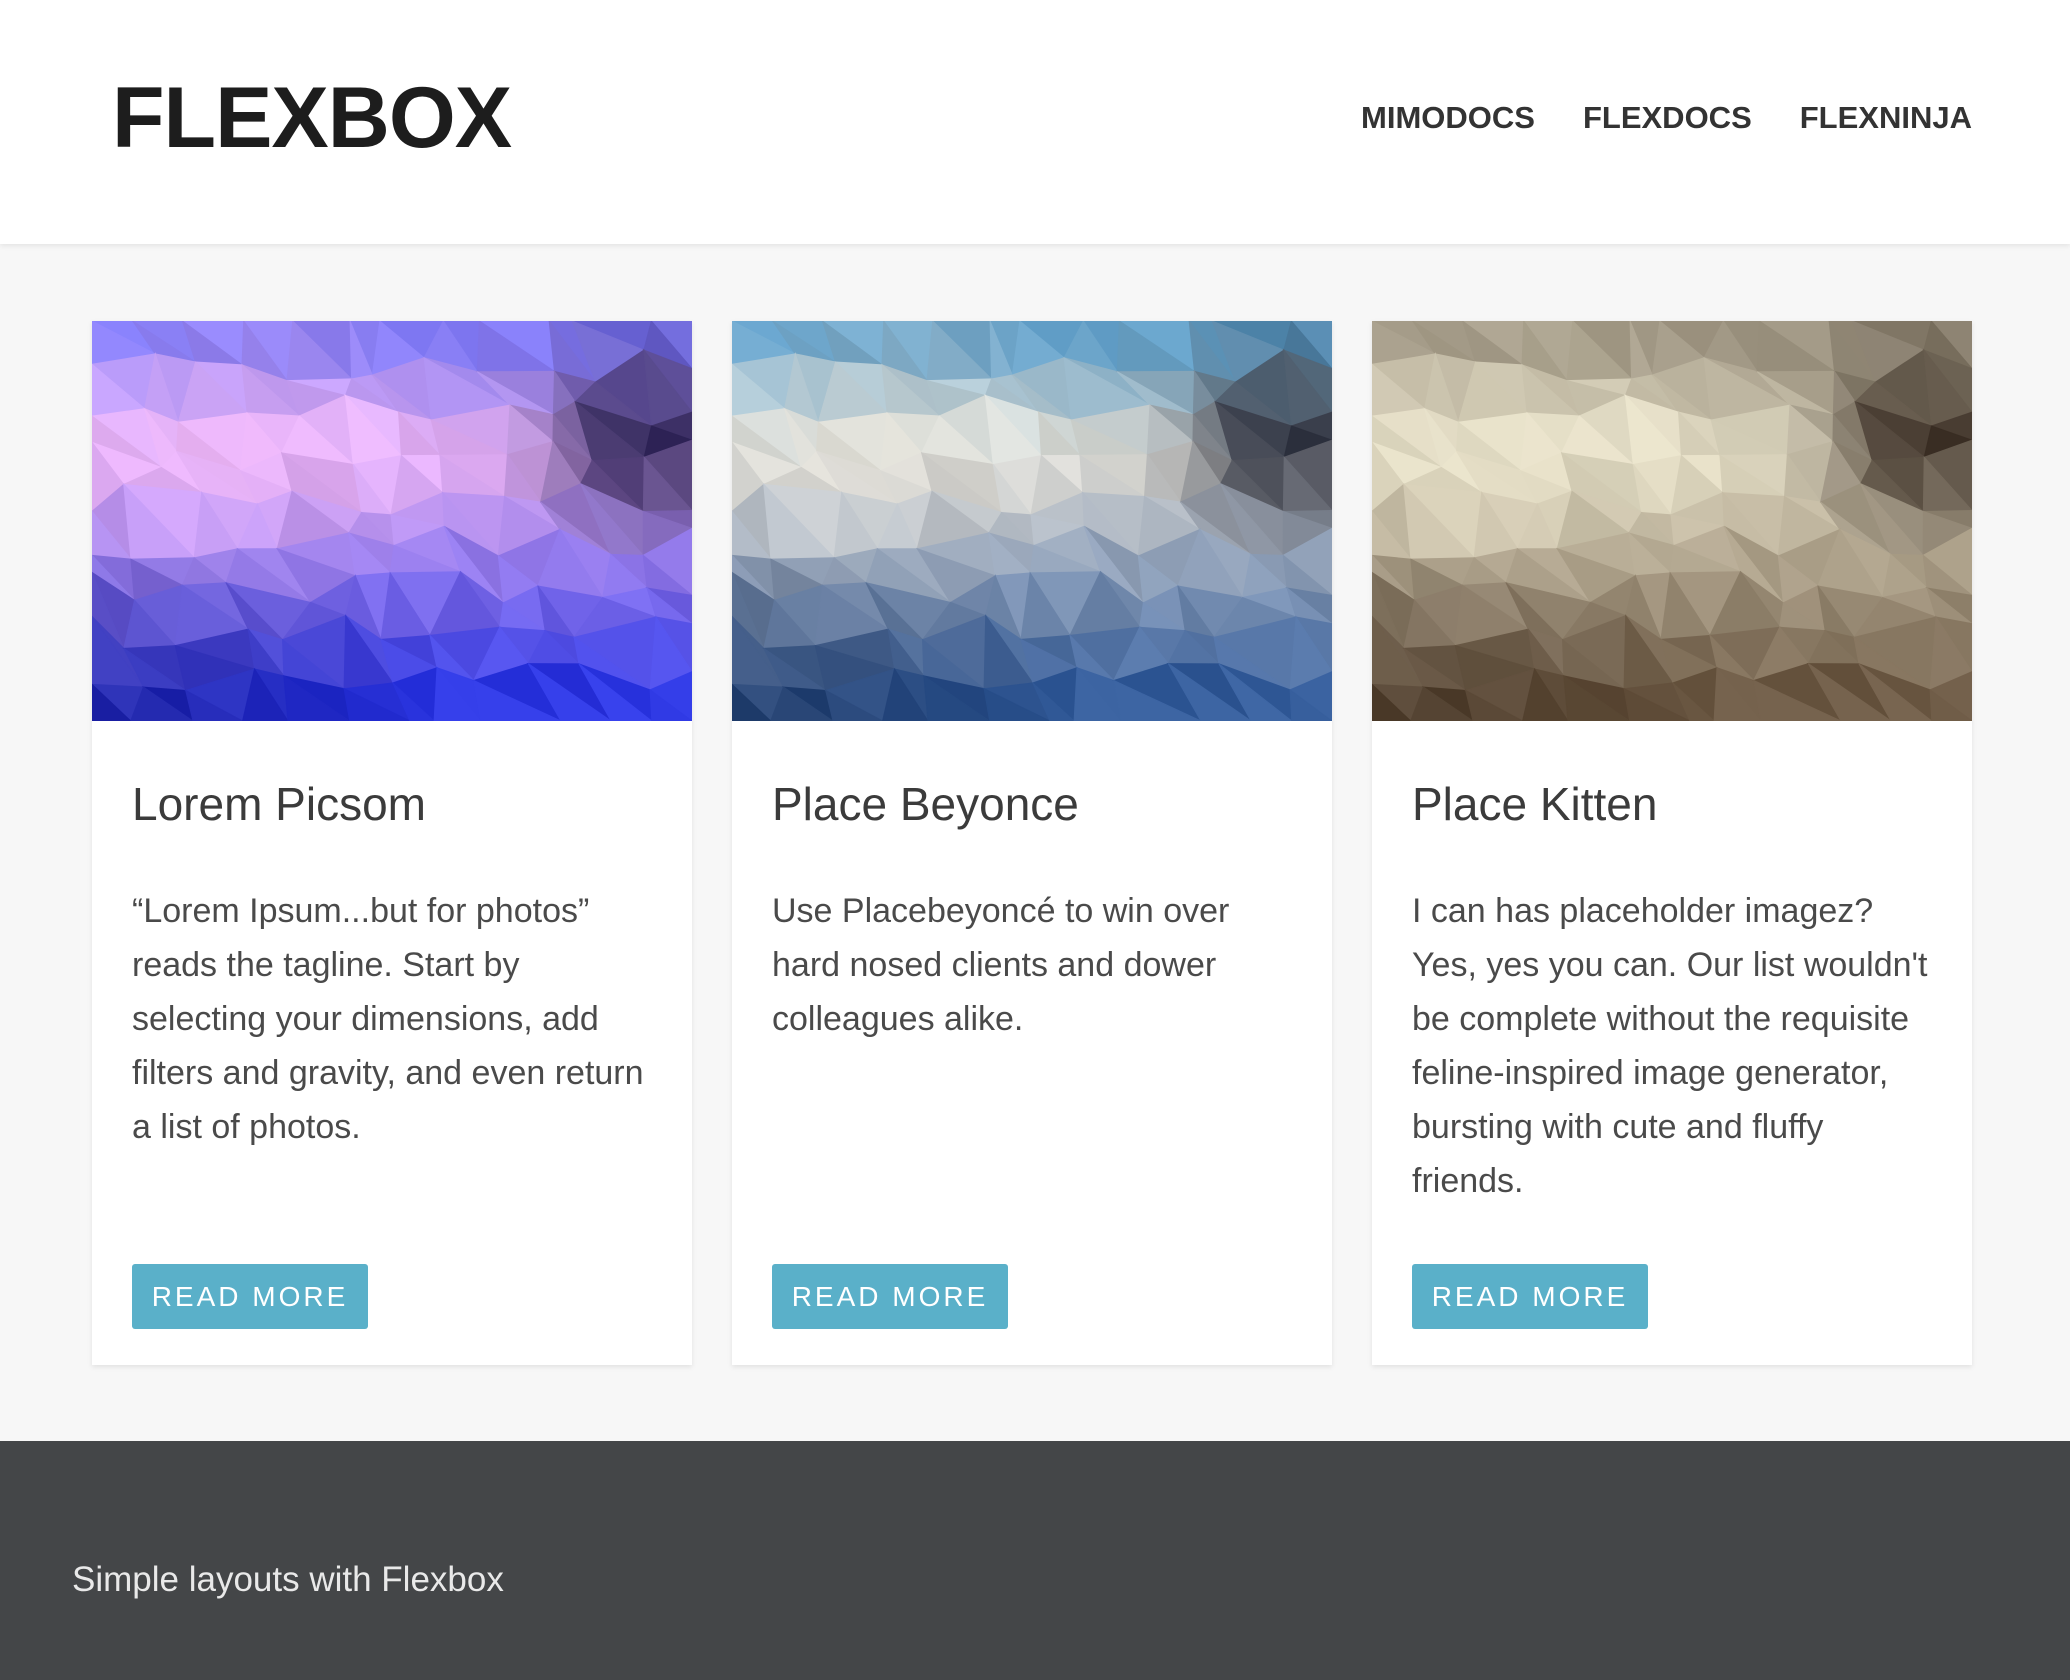 The image size is (2070, 1680). I want to click on card-title: Lorem Picsom, so click(279, 804).